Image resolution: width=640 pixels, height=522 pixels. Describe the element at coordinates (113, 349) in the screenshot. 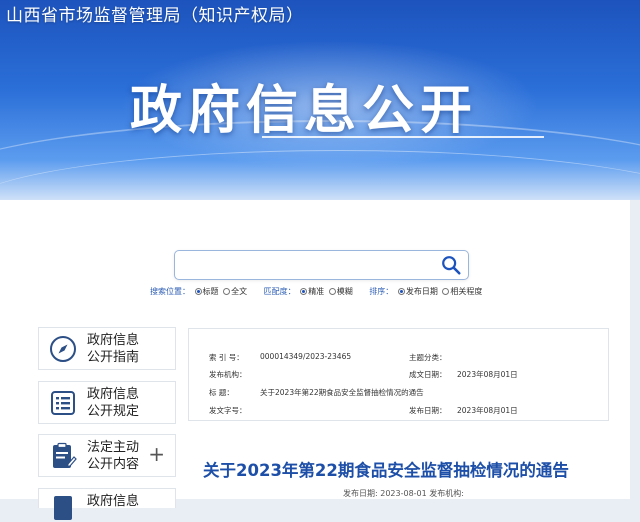

I see `sidebar-item-label: 政府信息 公开指南` at that location.